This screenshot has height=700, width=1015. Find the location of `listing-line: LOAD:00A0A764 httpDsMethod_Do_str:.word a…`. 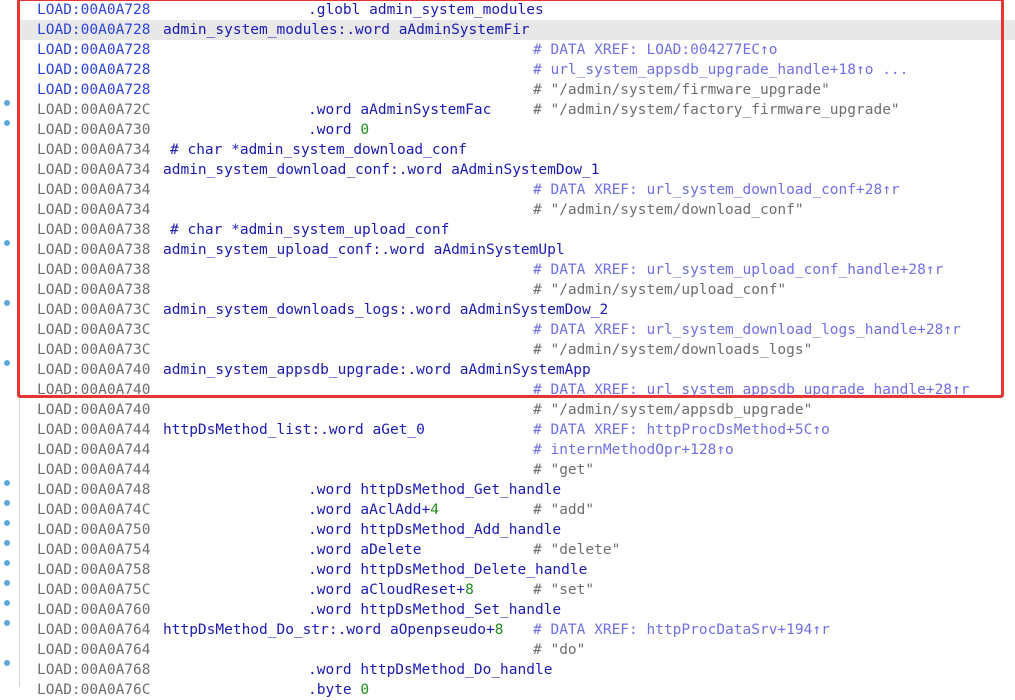

listing-line: LOAD:00A0A764 httpDsMethod_Do_str:.word a… is located at coordinates (517, 630).